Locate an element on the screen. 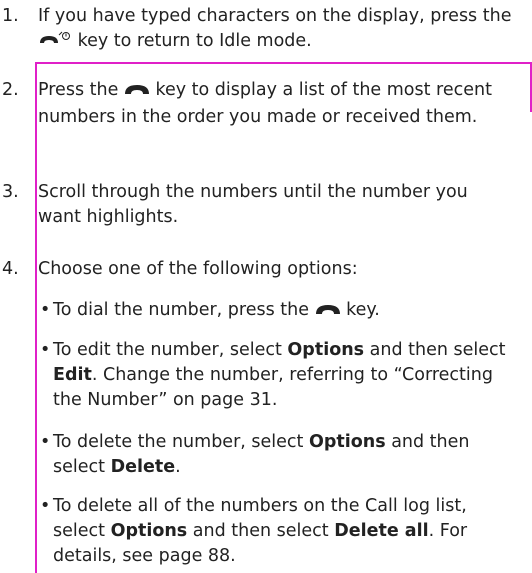 The height and width of the screenshot is (573, 532). step-number: 4. is located at coordinates (10, 269).